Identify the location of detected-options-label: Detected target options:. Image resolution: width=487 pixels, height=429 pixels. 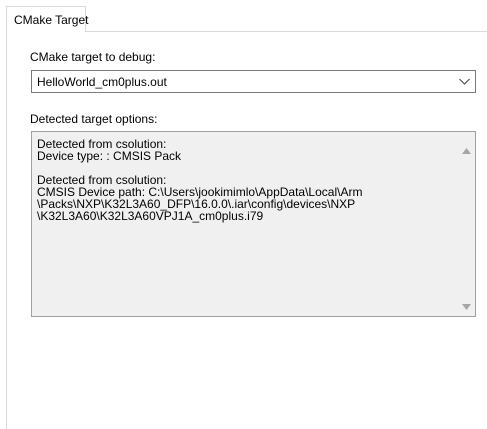
(94, 119).